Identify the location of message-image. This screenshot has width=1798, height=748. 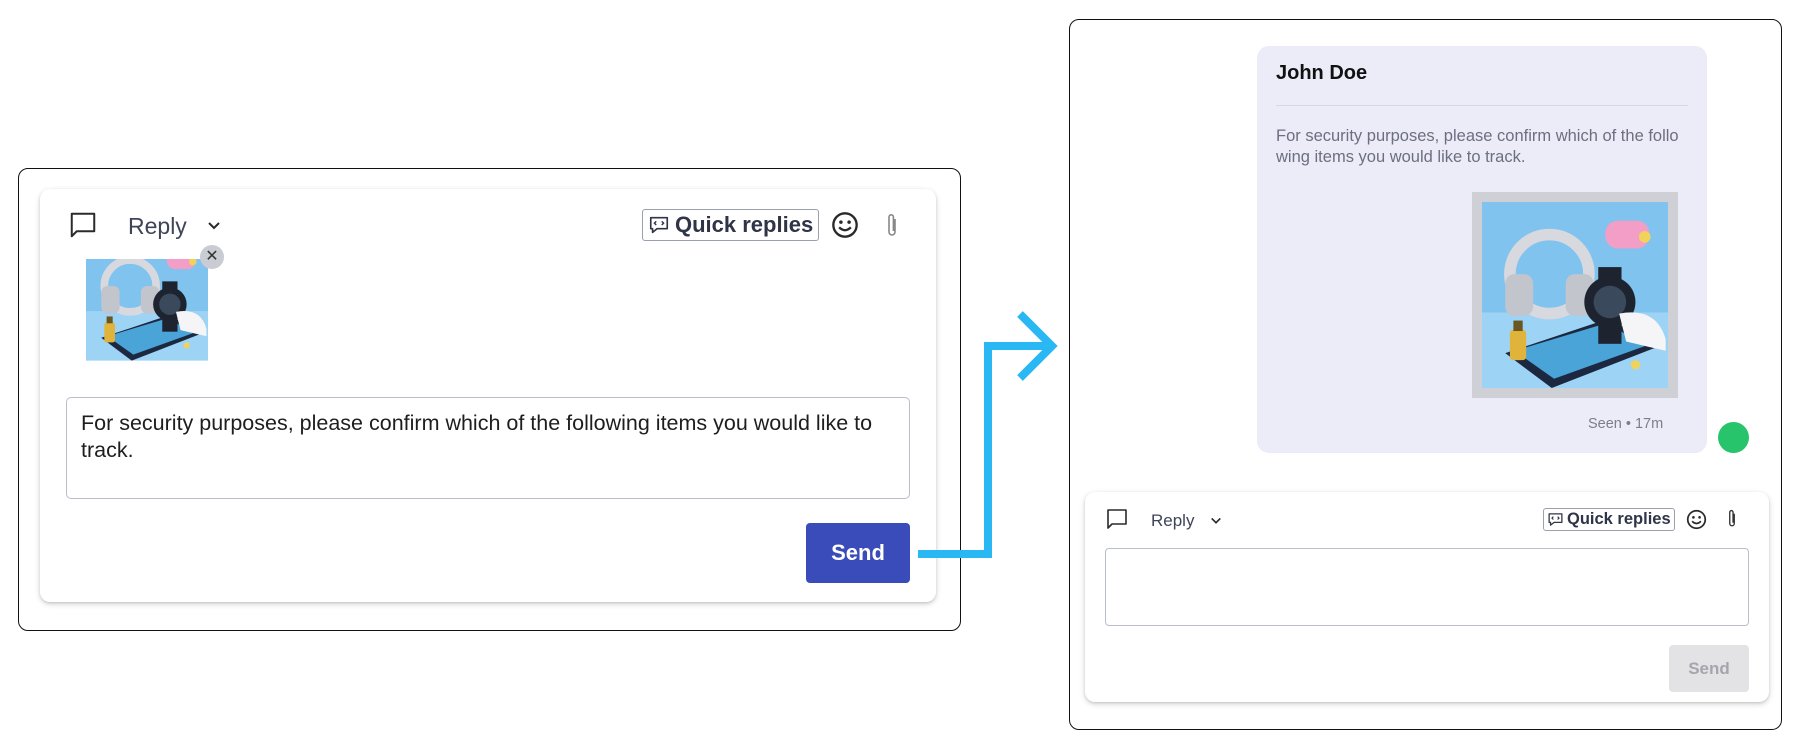
(1575, 295).